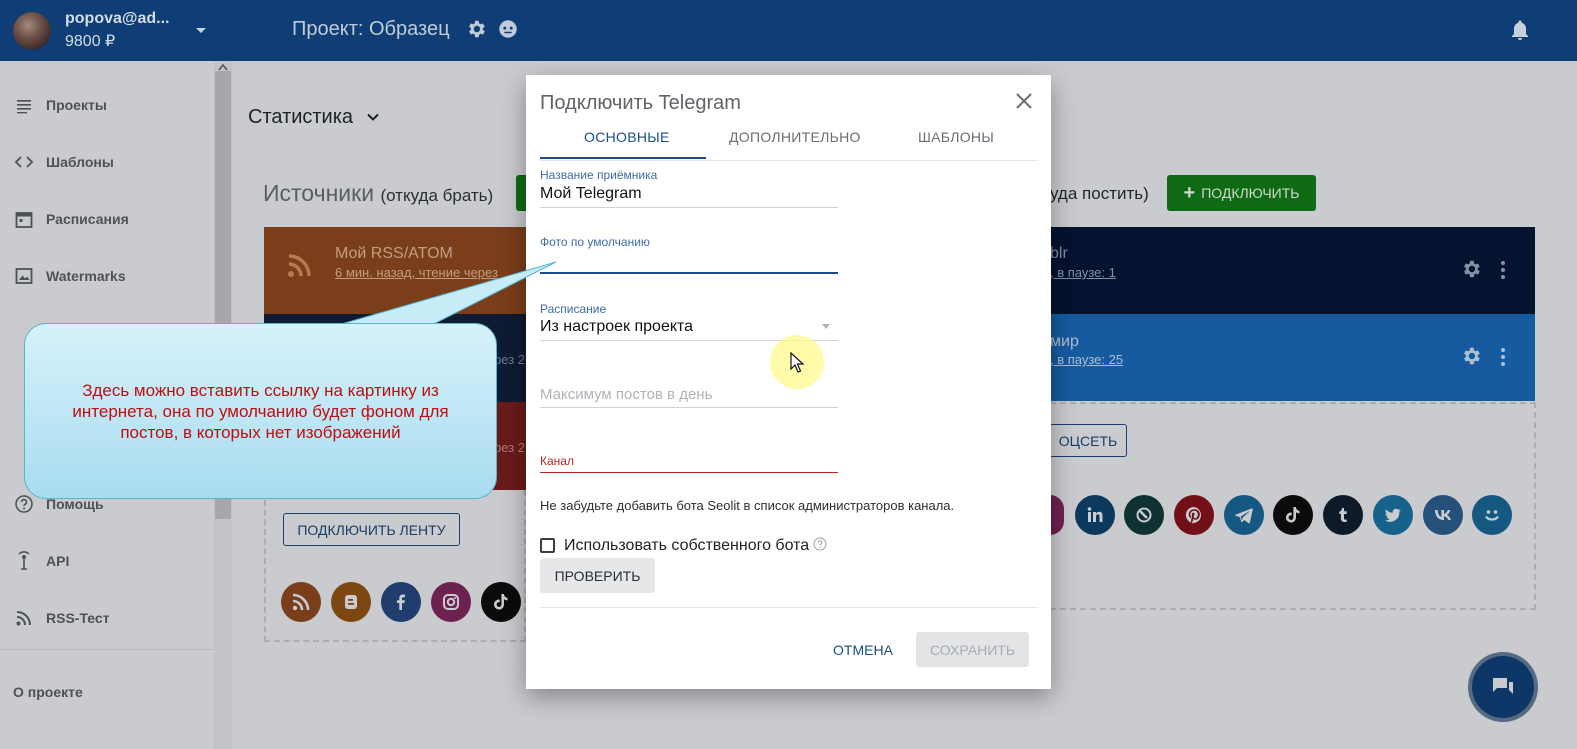  I want to click on livejournal-icon, so click(1144, 515).